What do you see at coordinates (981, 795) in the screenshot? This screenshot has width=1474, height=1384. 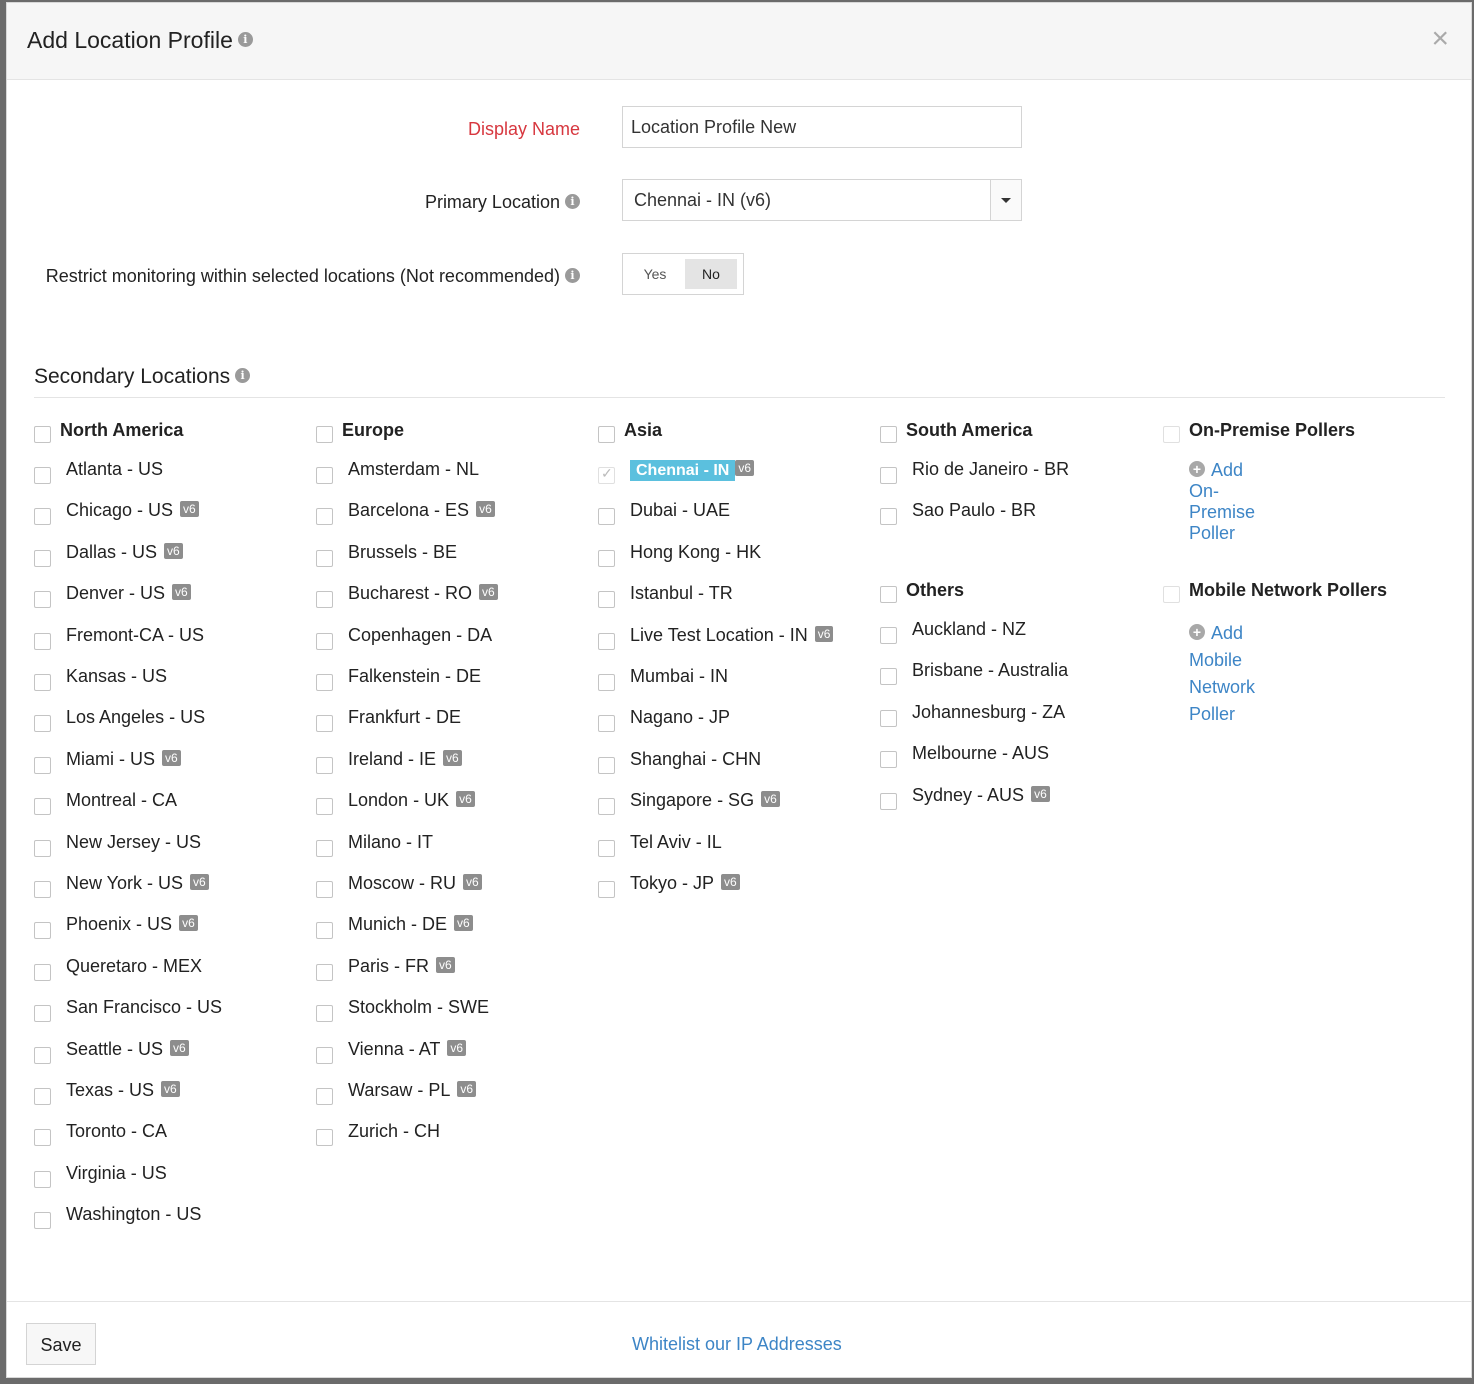 I see `location-label: Sydney - AUS v6` at bounding box center [981, 795].